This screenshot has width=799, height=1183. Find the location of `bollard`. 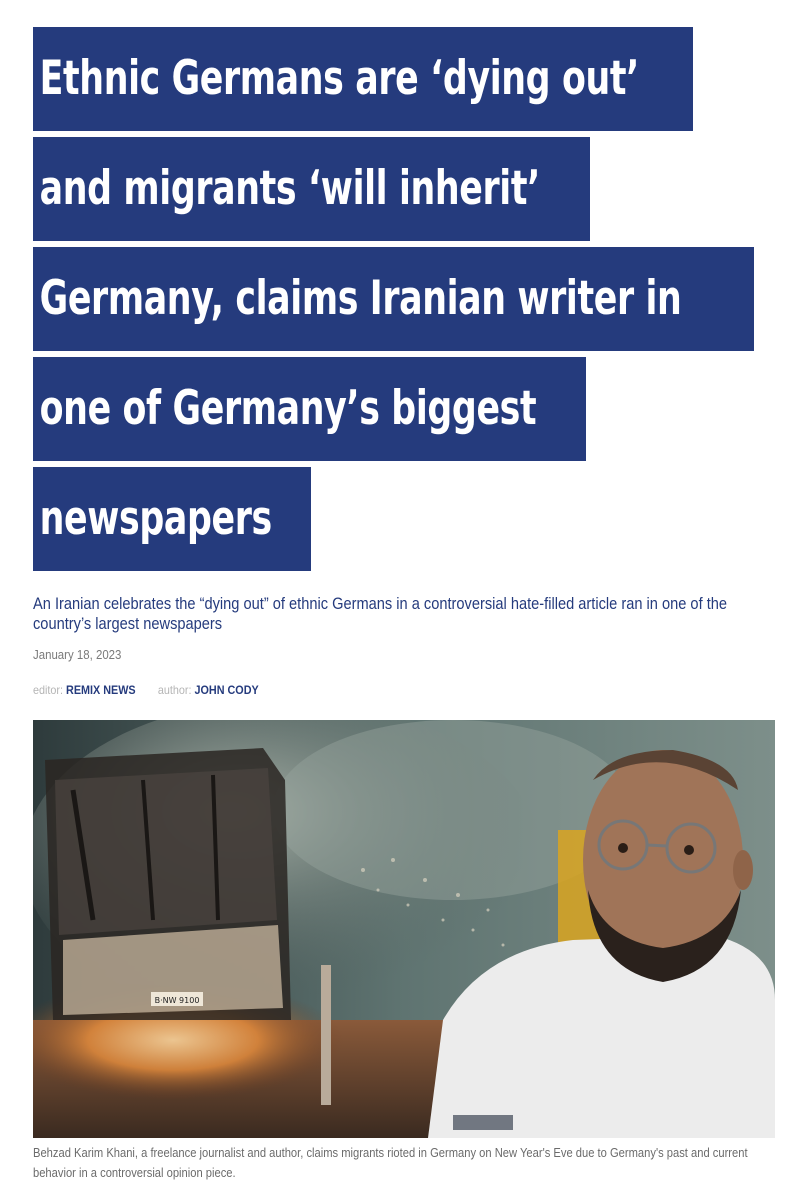

bollard is located at coordinates (326, 1035).